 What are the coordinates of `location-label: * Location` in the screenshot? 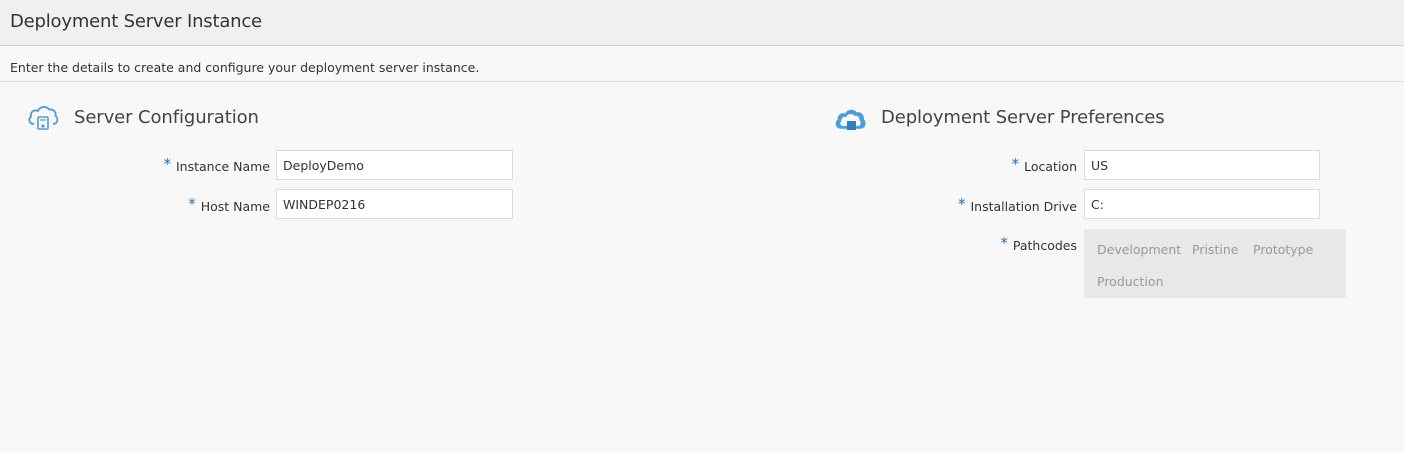 It's located at (1044, 164).